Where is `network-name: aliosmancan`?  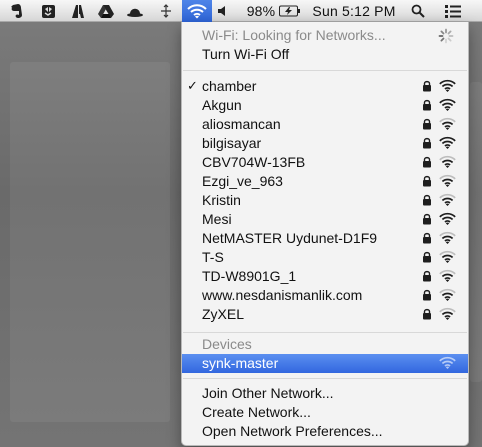
network-name: aliosmancan is located at coordinates (241, 124).